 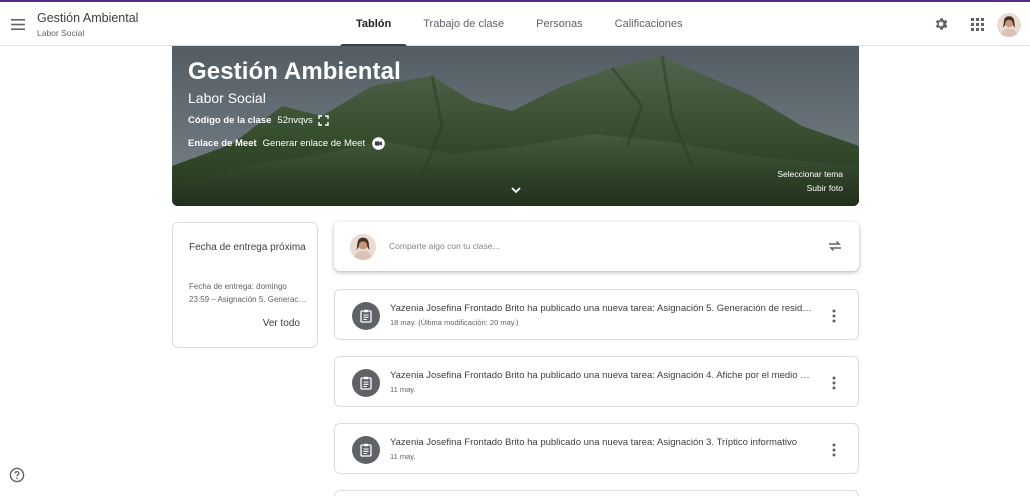 What do you see at coordinates (87, 18) in the screenshot?
I see `class-title: Gestión Ambiental` at bounding box center [87, 18].